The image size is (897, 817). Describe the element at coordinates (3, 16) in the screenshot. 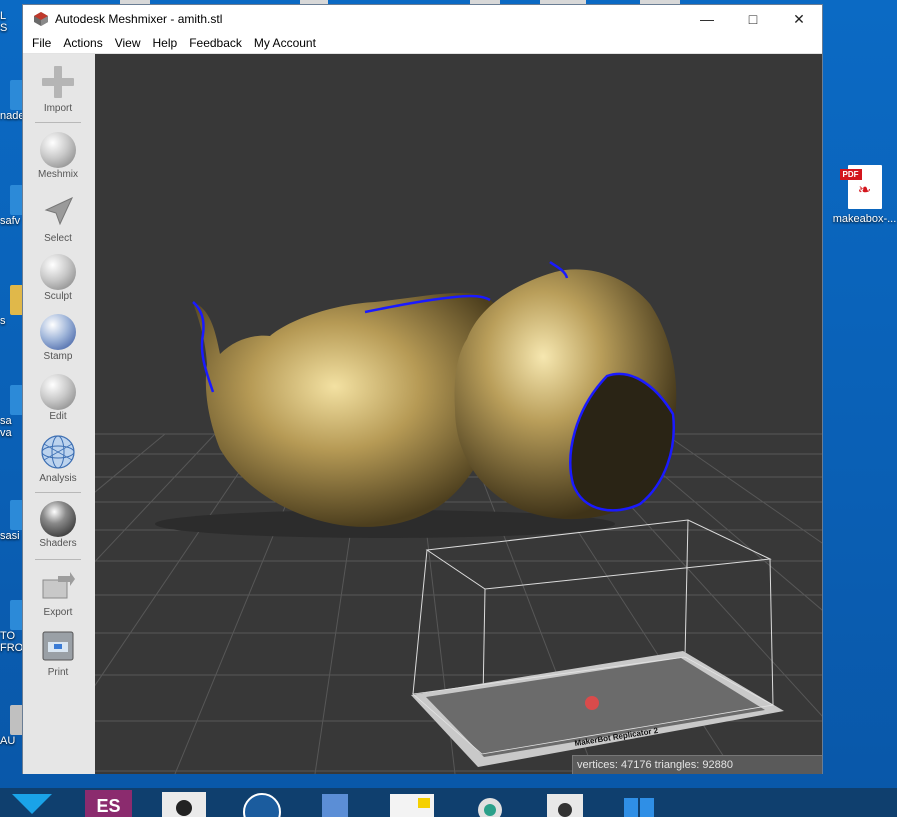

I see `desktop-icon-label: L` at that location.